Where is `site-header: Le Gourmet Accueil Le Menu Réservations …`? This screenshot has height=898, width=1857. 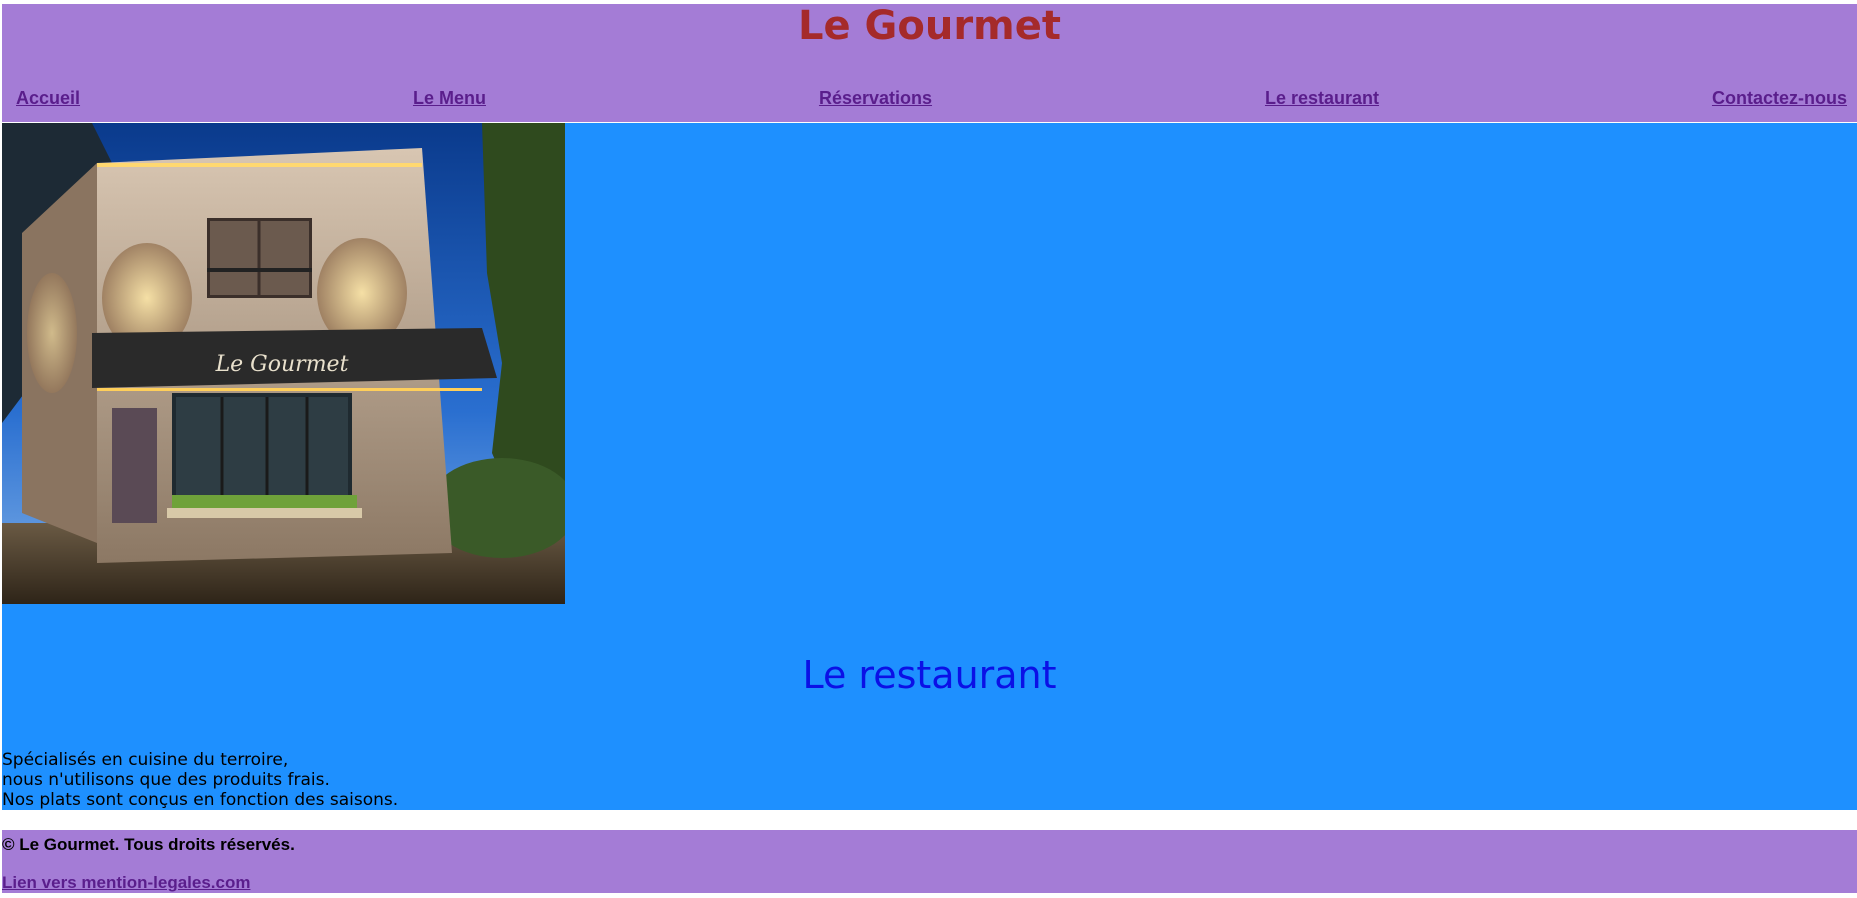 site-header: Le Gourmet Accueil Le Menu Réservations … is located at coordinates (929, 63).